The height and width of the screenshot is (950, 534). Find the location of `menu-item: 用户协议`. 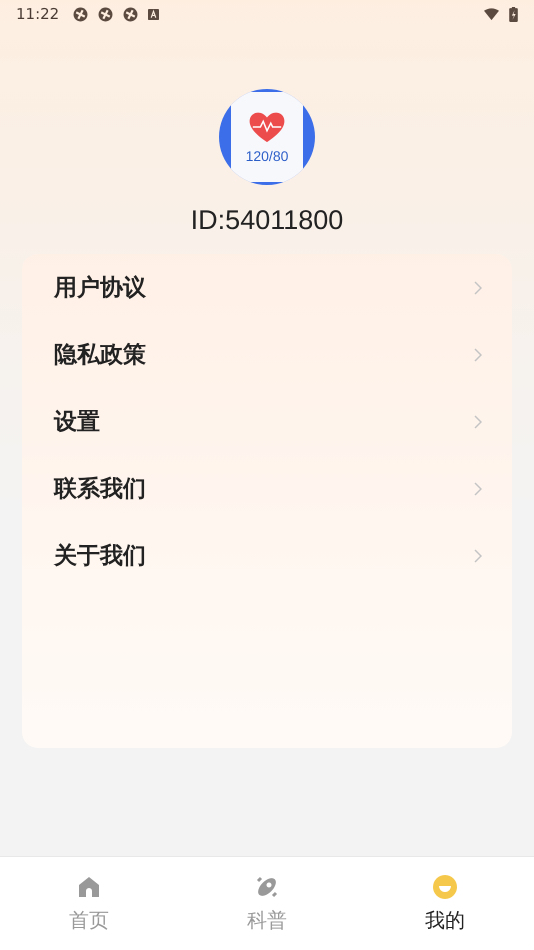

menu-item: 用户协议 is located at coordinates (267, 287).